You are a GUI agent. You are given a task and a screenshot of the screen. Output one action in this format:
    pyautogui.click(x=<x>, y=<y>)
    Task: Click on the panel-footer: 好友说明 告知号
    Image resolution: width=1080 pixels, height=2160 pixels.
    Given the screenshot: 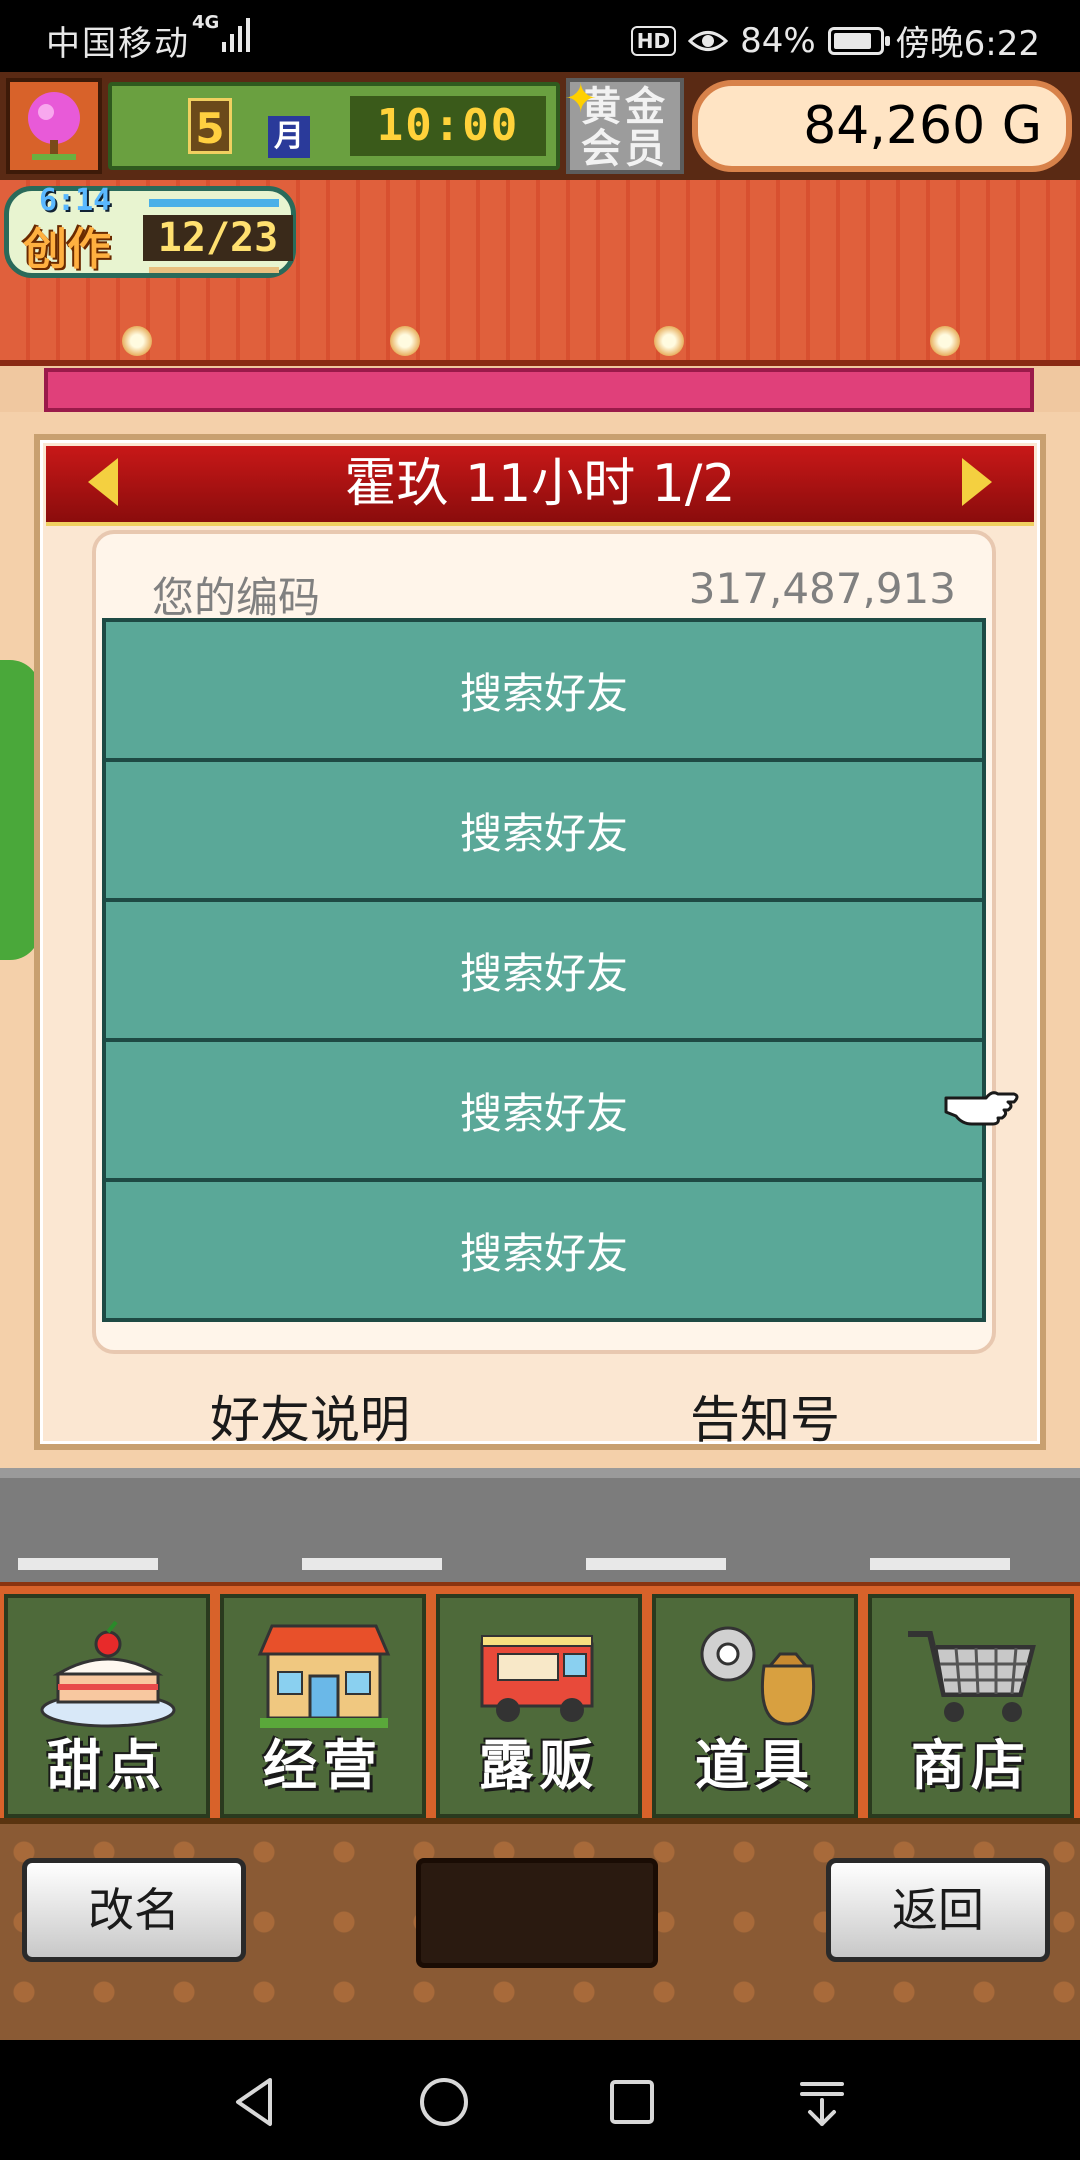 What is the action you would take?
    pyautogui.click(x=540, y=1412)
    